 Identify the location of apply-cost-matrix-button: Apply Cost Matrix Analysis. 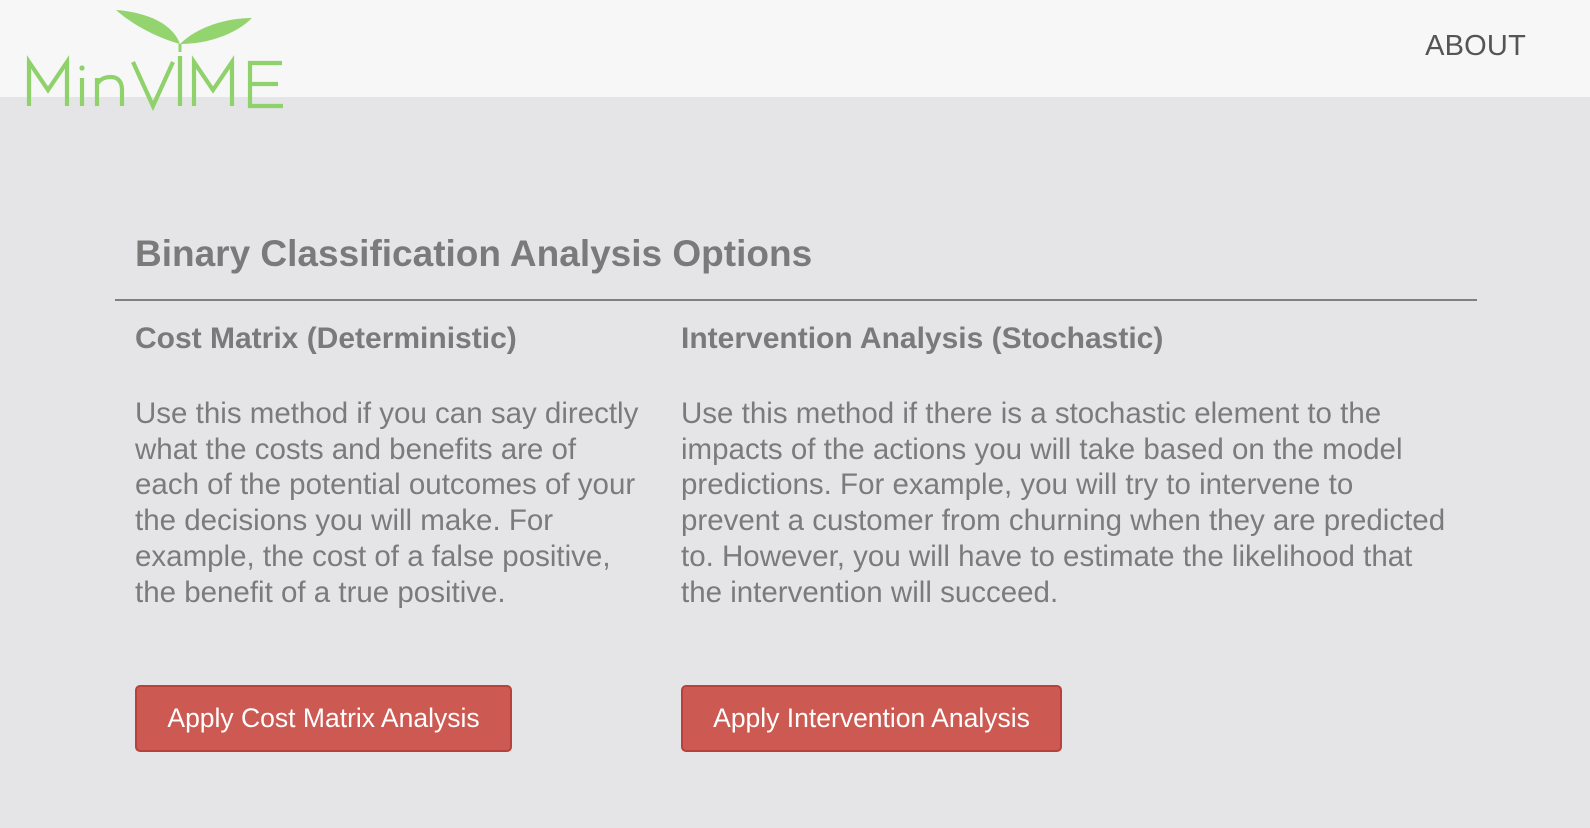
(323, 718).